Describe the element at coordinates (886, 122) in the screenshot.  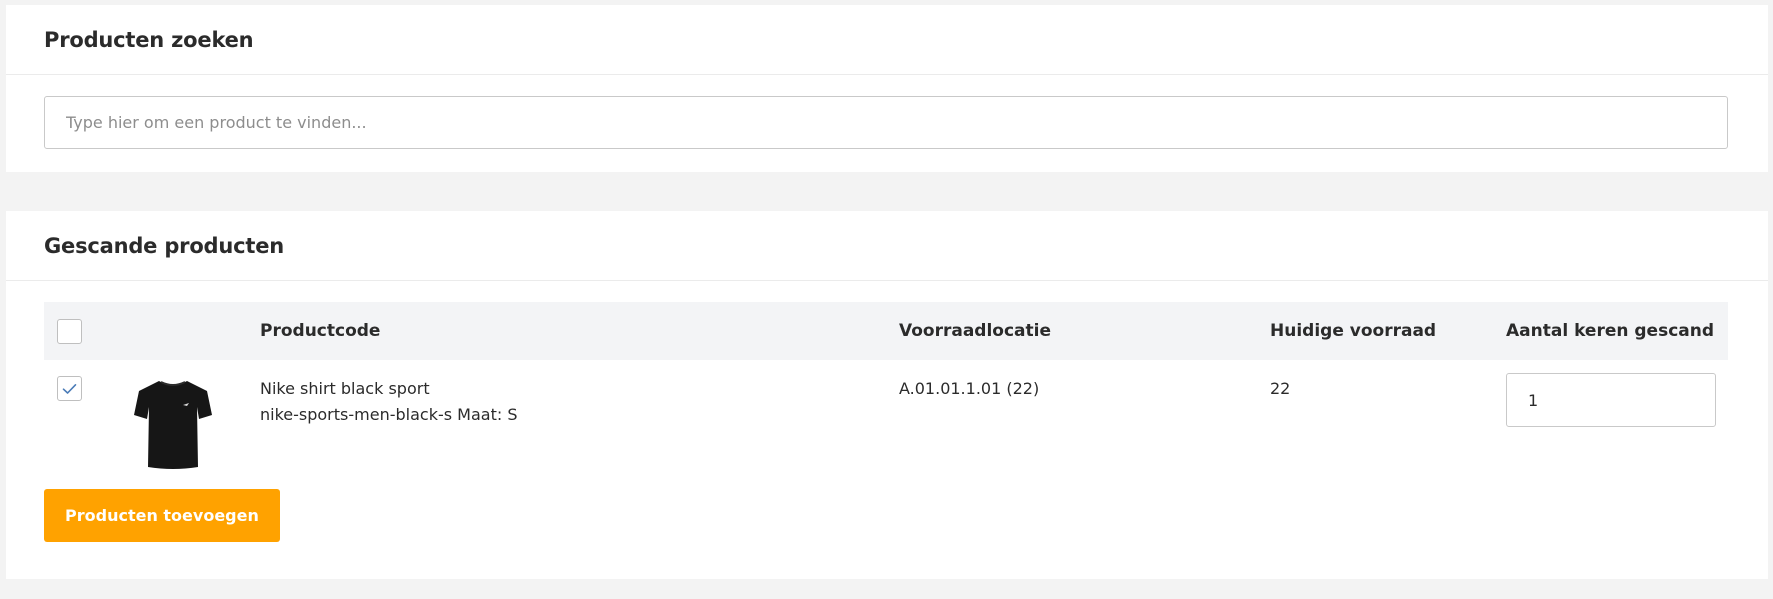
I see `product-search-input` at that location.